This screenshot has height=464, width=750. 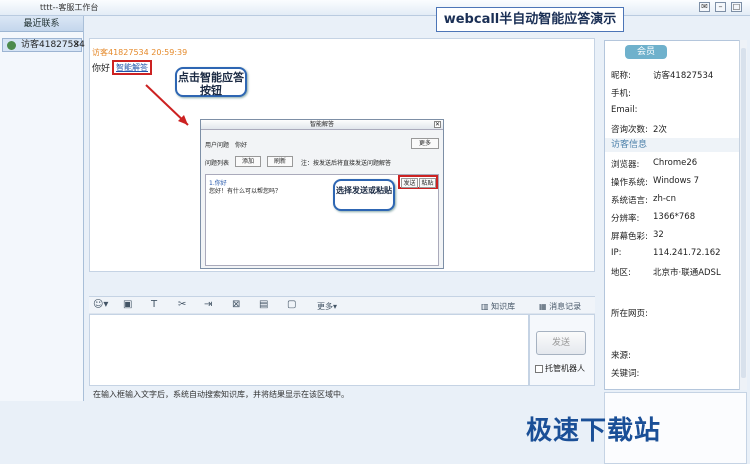 I want to click on member-button: 会员, so click(x=646, y=52).